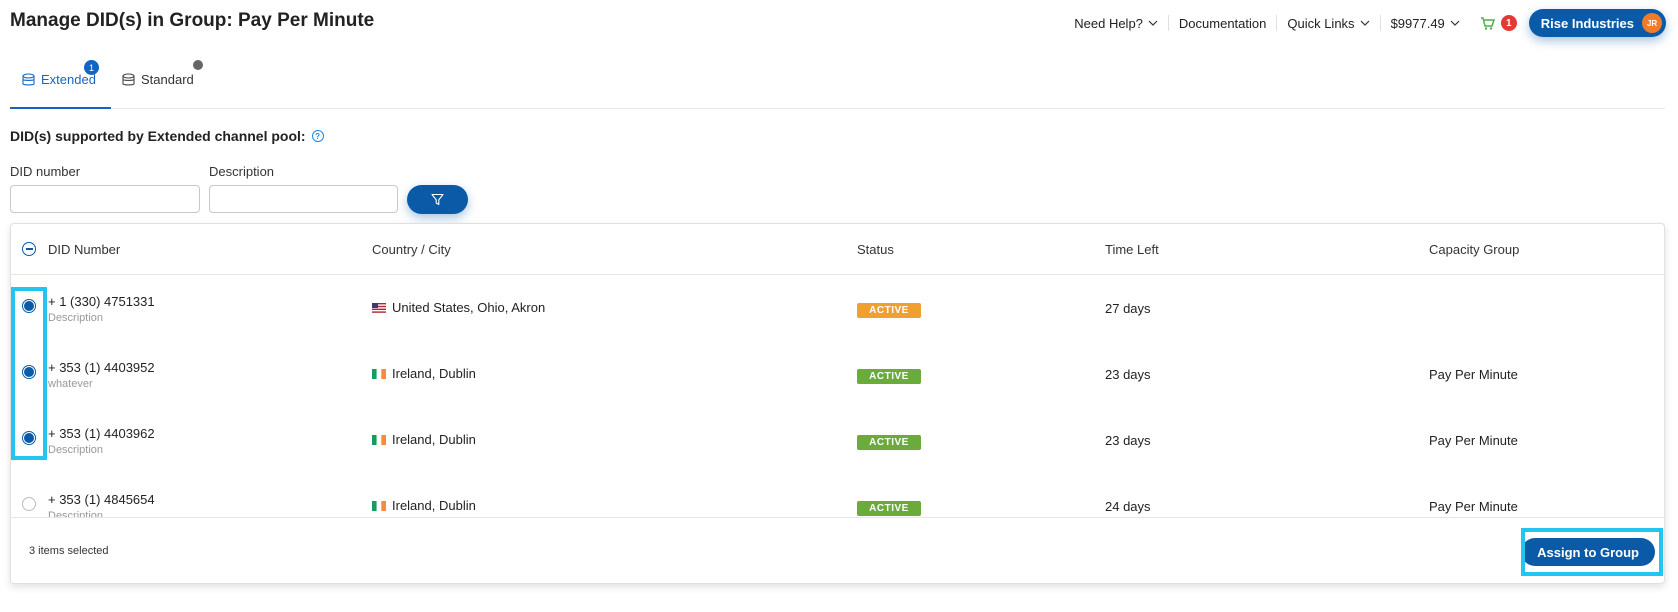 The height and width of the screenshot is (612, 1678). What do you see at coordinates (1587, 23) in the screenshot?
I see `account-name: Rise Industries` at bounding box center [1587, 23].